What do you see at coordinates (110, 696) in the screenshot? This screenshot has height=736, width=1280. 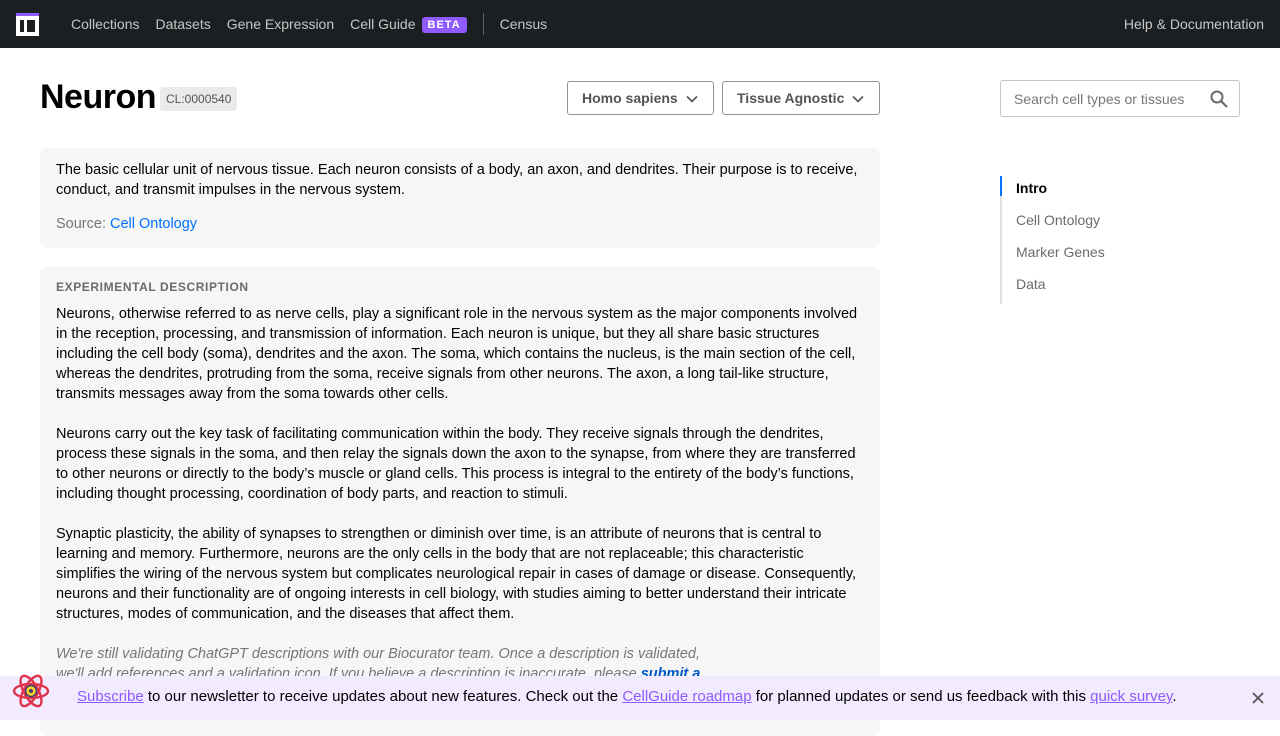 I see `subscribe-link: Subscribe` at bounding box center [110, 696].